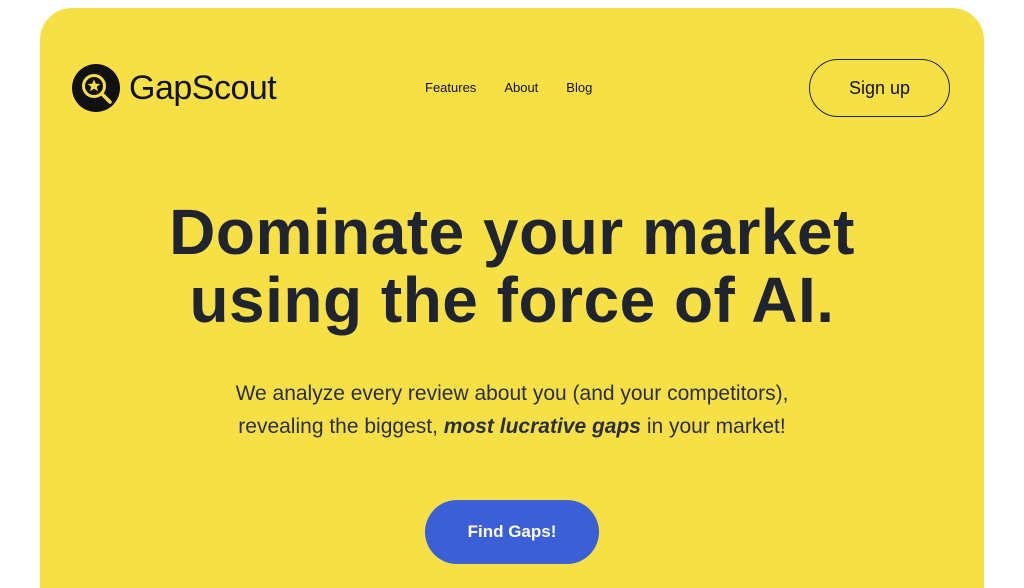 The height and width of the screenshot is (588, 1024). What do you see at coordinates (713, 426) in the screenshot?
I see `subheadline-post: in your market!` at bounding box center [713, 426].